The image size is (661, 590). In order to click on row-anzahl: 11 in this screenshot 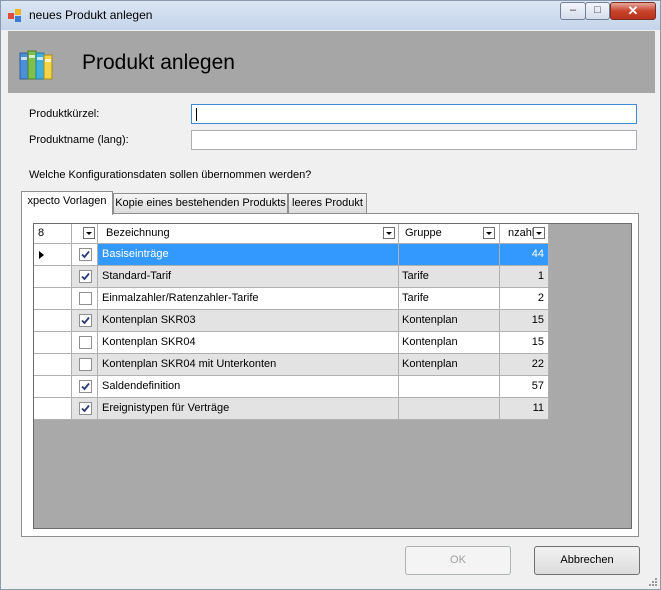, I will do `click(524, 409)`.